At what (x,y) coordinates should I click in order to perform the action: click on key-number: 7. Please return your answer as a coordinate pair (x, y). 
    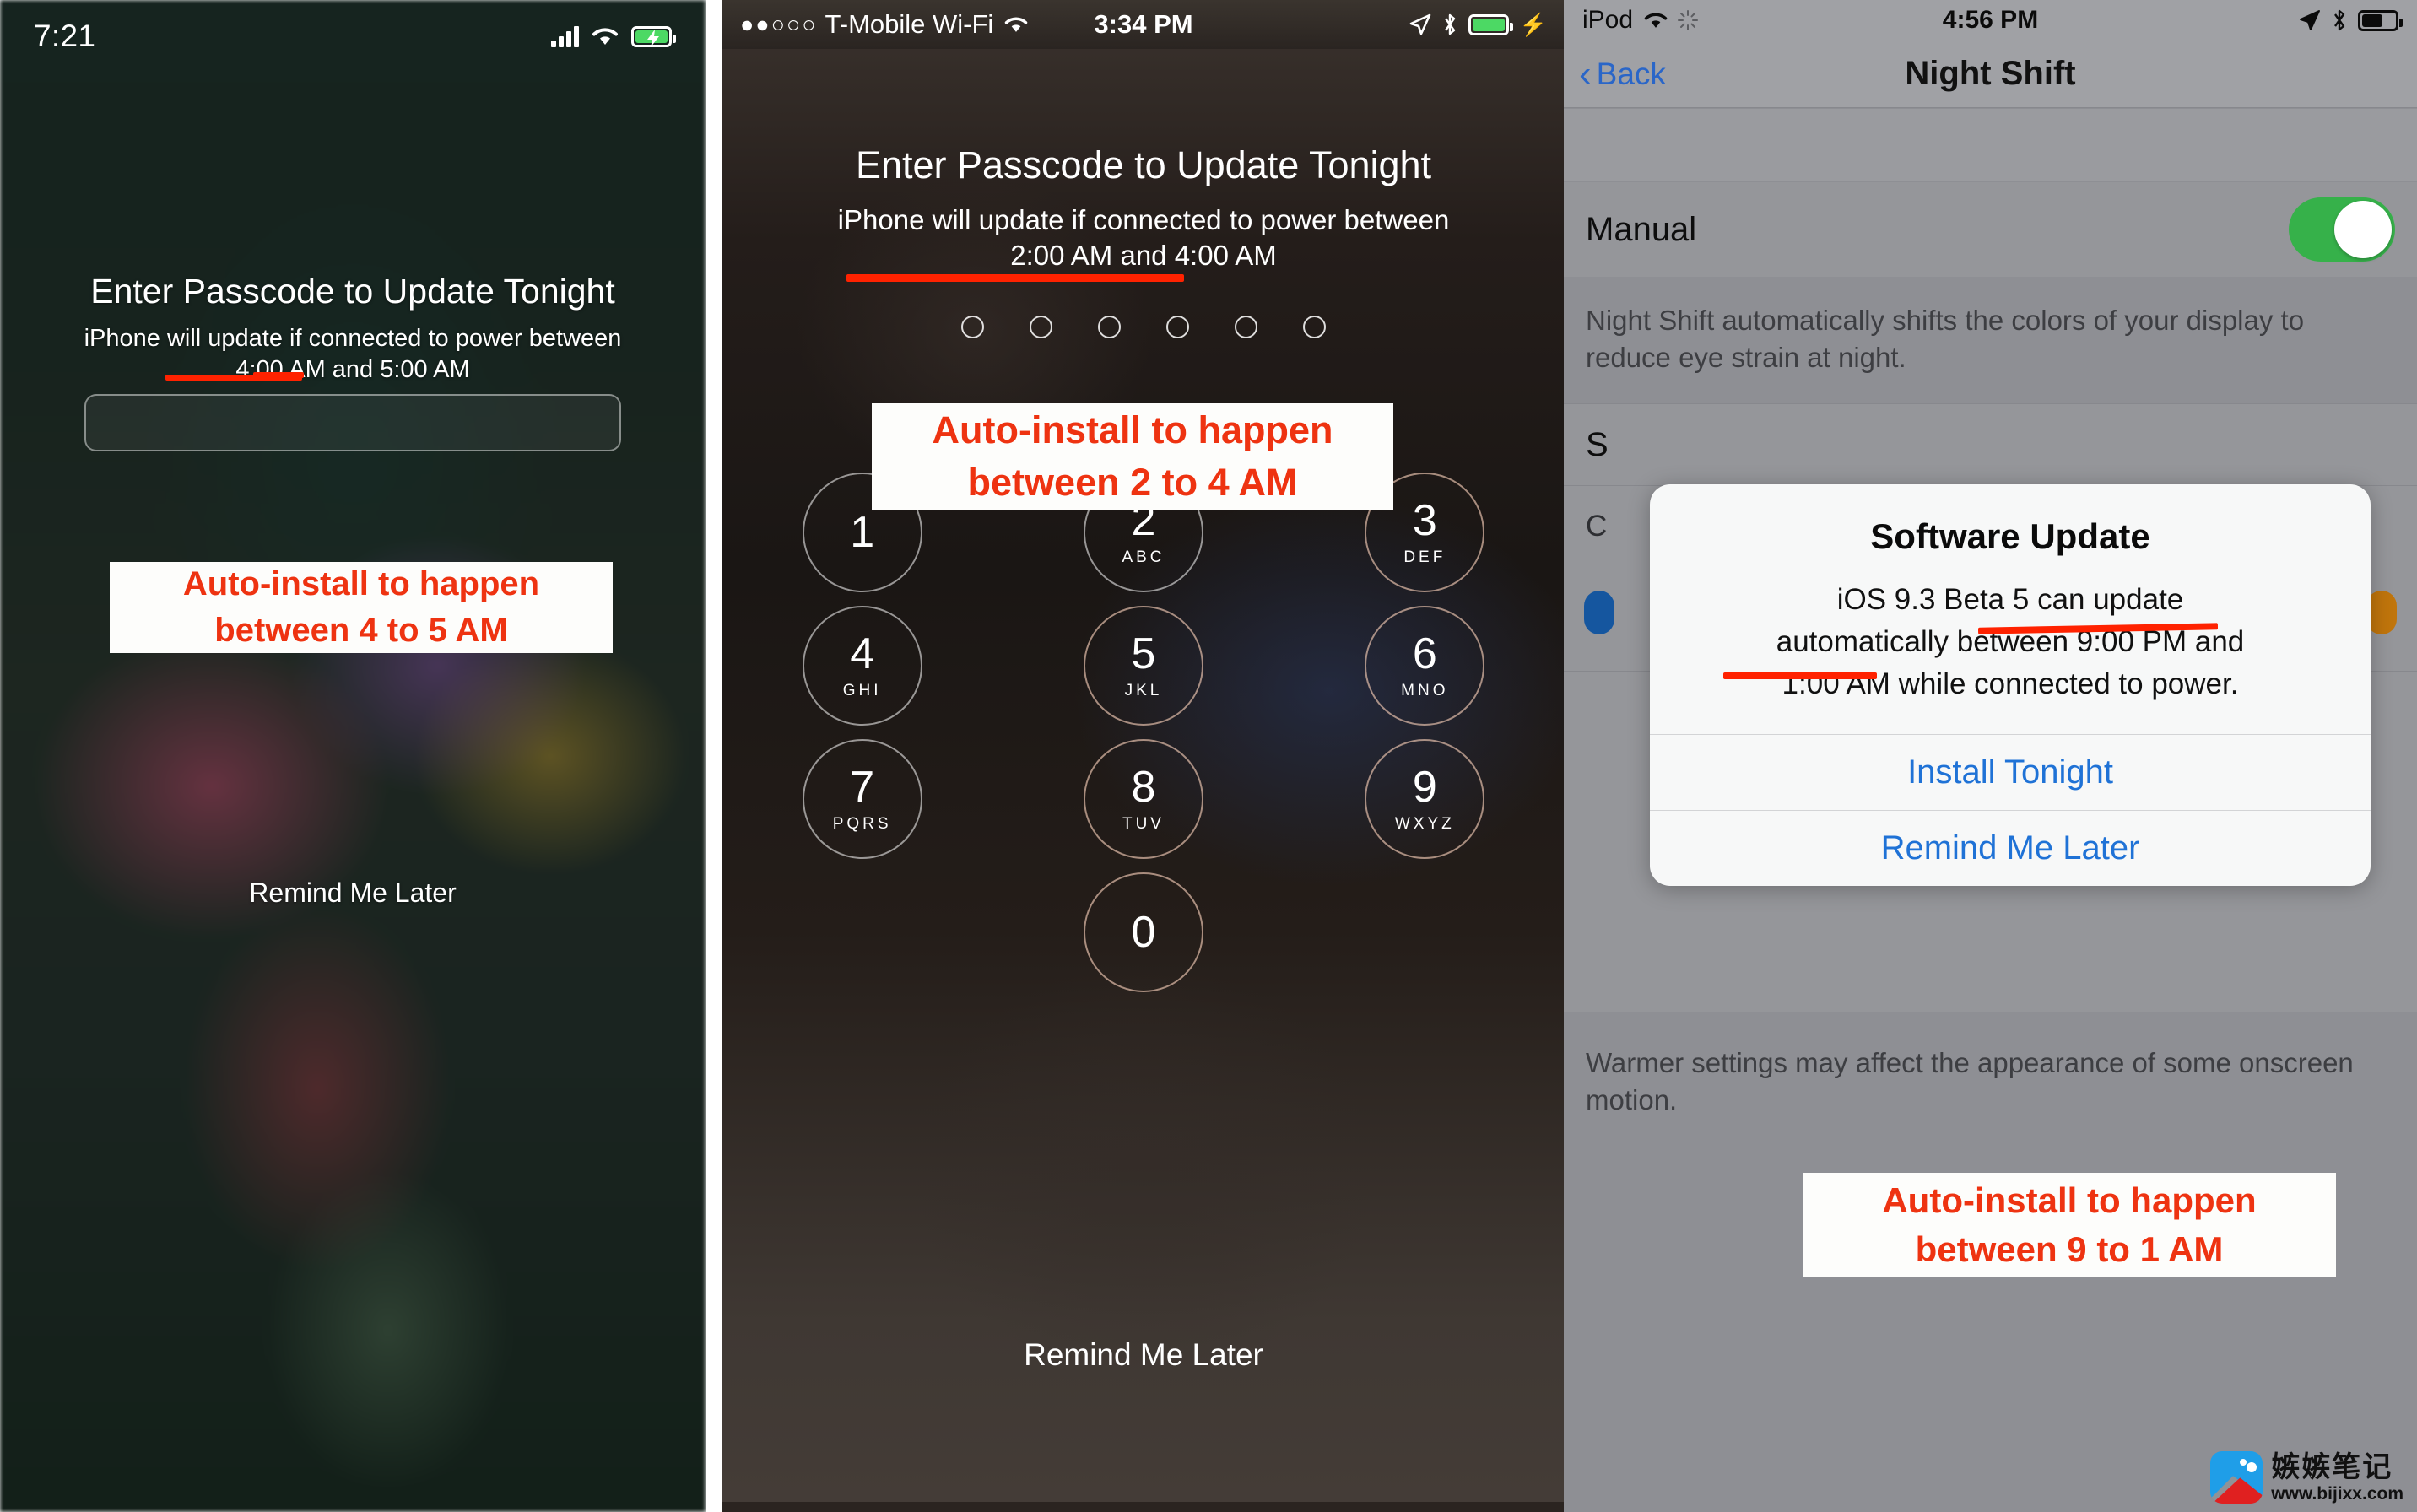
    Looking at the image, I should click on (862, 787).